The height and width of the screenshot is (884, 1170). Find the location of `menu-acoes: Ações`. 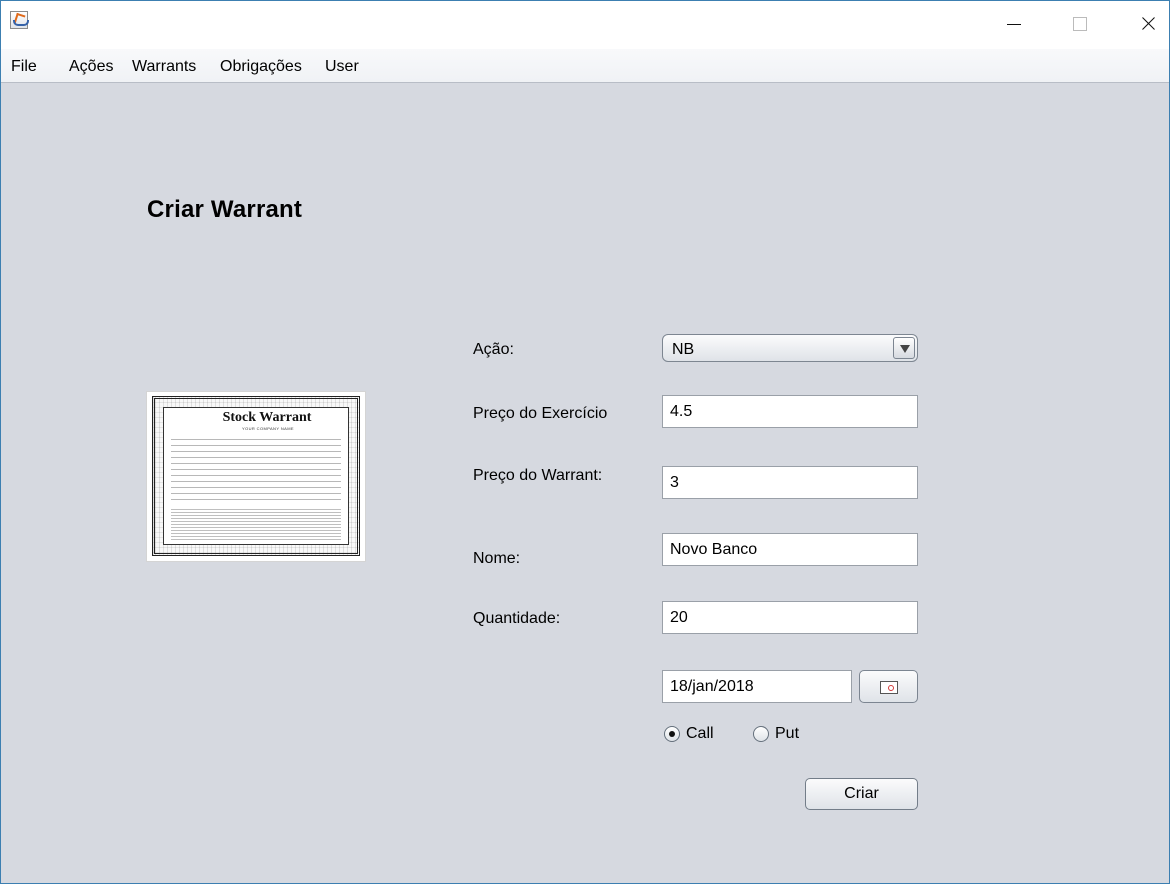

menu-acoes: Ações is located at coordinates (91, 67).